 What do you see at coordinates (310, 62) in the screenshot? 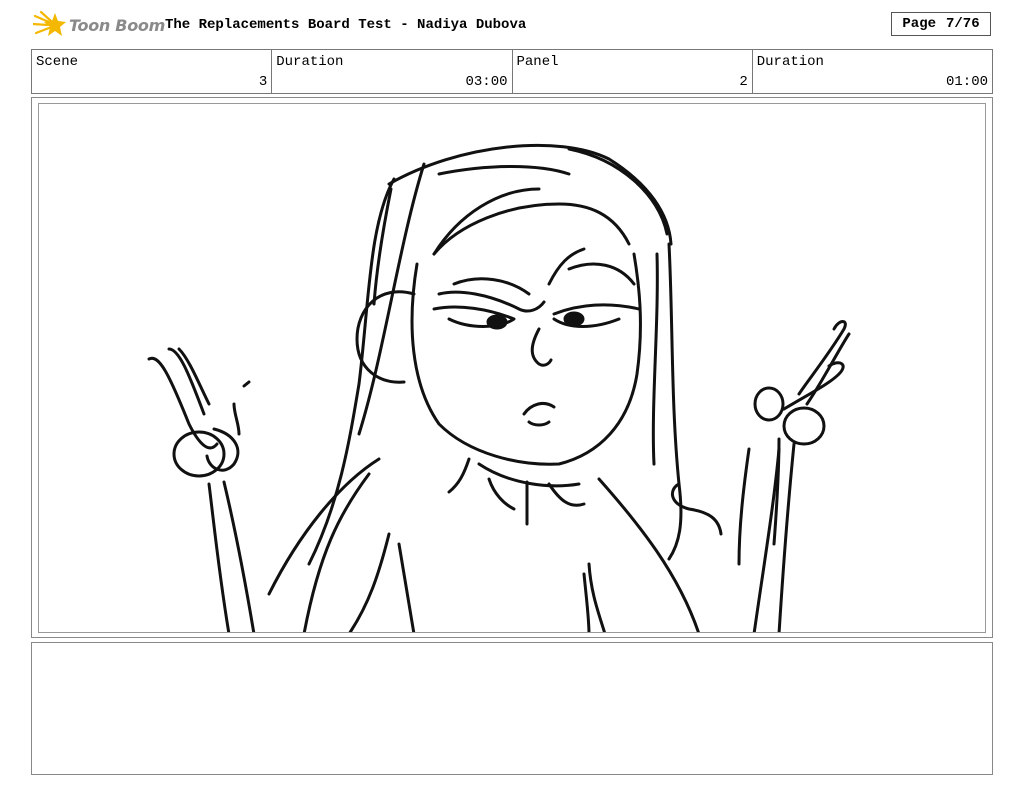
I see `scene-duration-label: Duration` at bounding box center [310, 62].